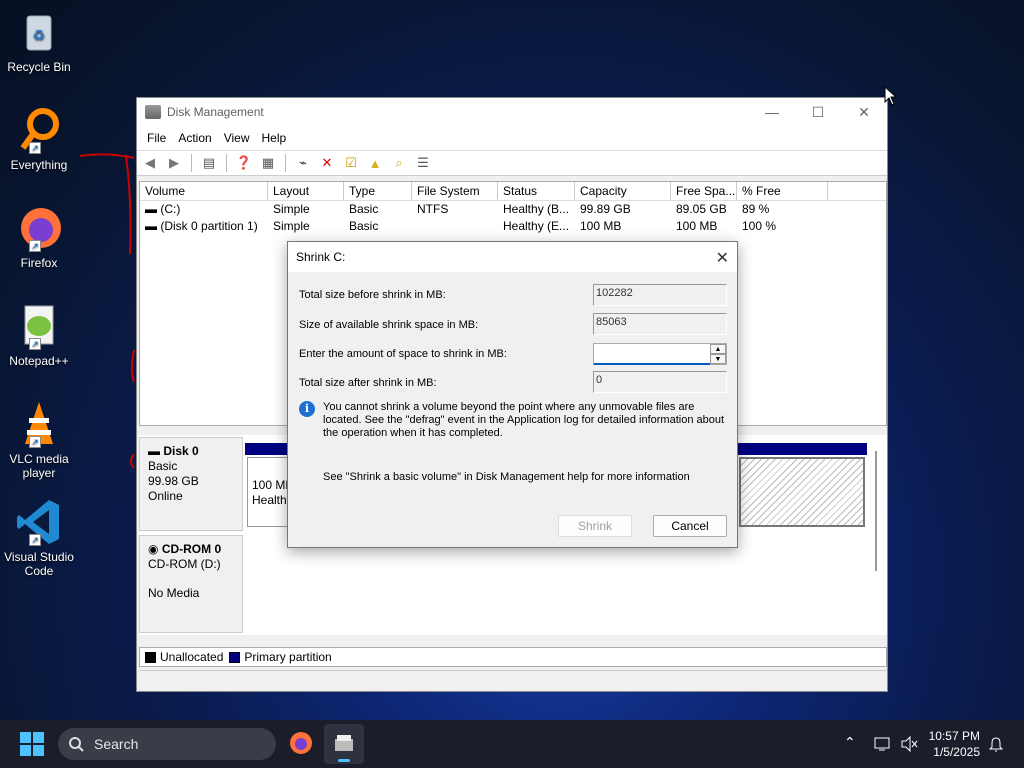 Image resolution: width=1024 pixels, height=768 pixels. Describe the element at coordinates (595, 526) in the screenshot. I see `shrink-button: Shrink` at that location.